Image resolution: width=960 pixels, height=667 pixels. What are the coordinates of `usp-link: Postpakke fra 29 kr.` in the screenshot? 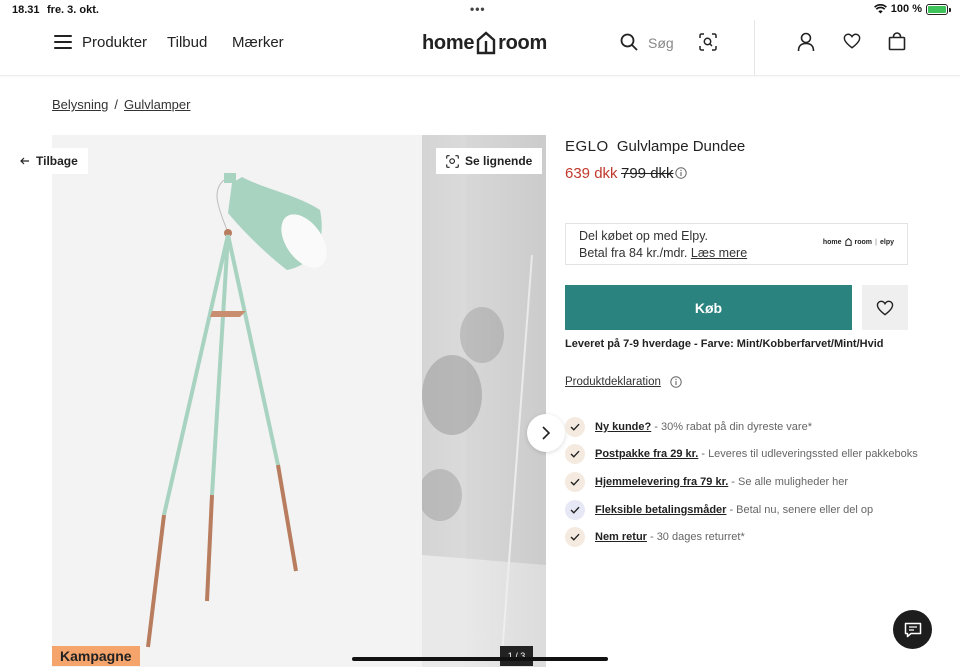 It's located at (646, 454).